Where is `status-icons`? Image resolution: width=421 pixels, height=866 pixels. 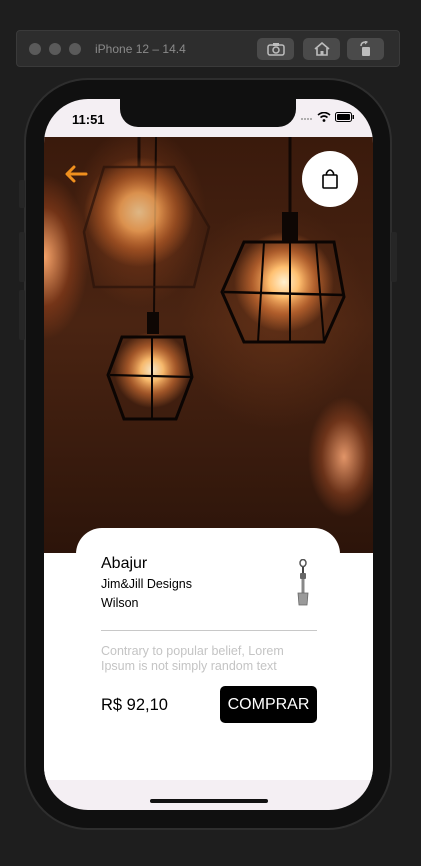
status-icons is located at coordinates (328, 117).